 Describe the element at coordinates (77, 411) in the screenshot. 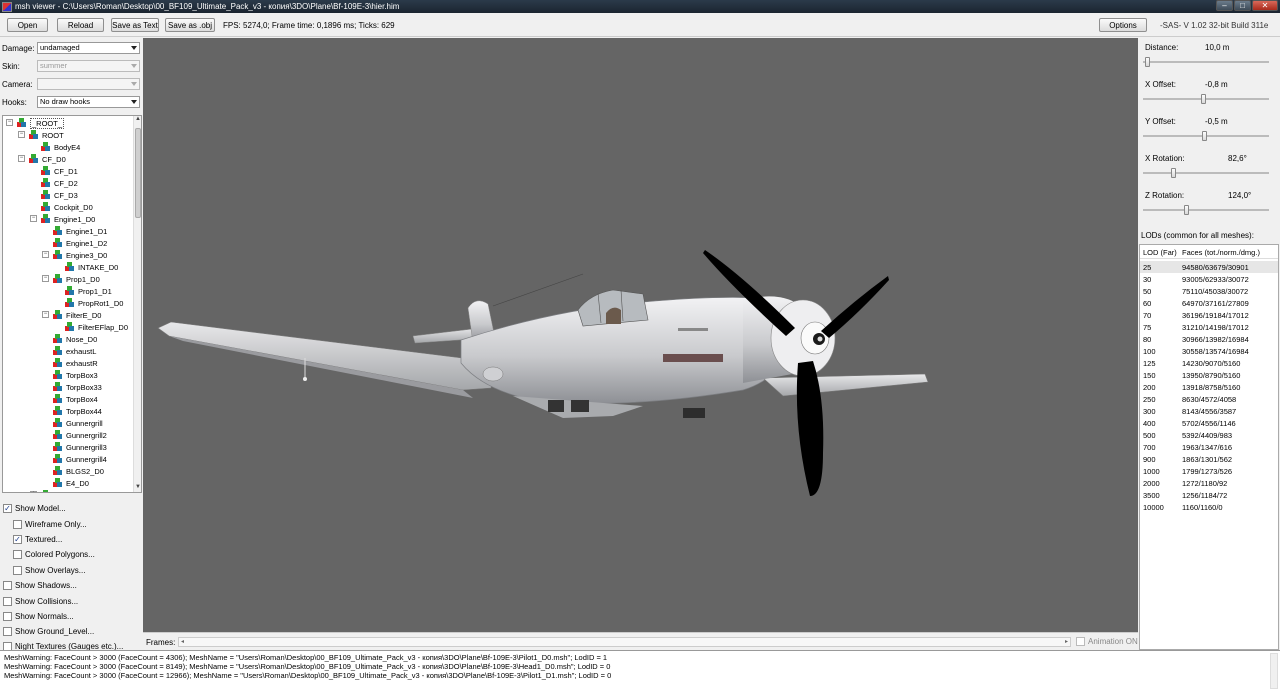

I see `tree-node: TorpBox44` at that location.